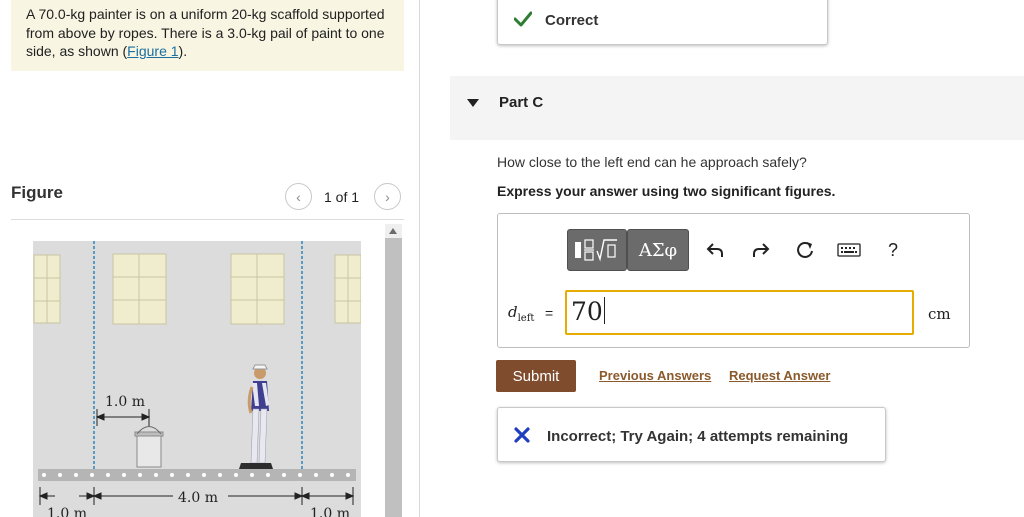 This screenshot has height=517, width=1024. Describe the element at coordinates (473, 103) in the screenshot. I see `collapse-caret-icon` at that location.